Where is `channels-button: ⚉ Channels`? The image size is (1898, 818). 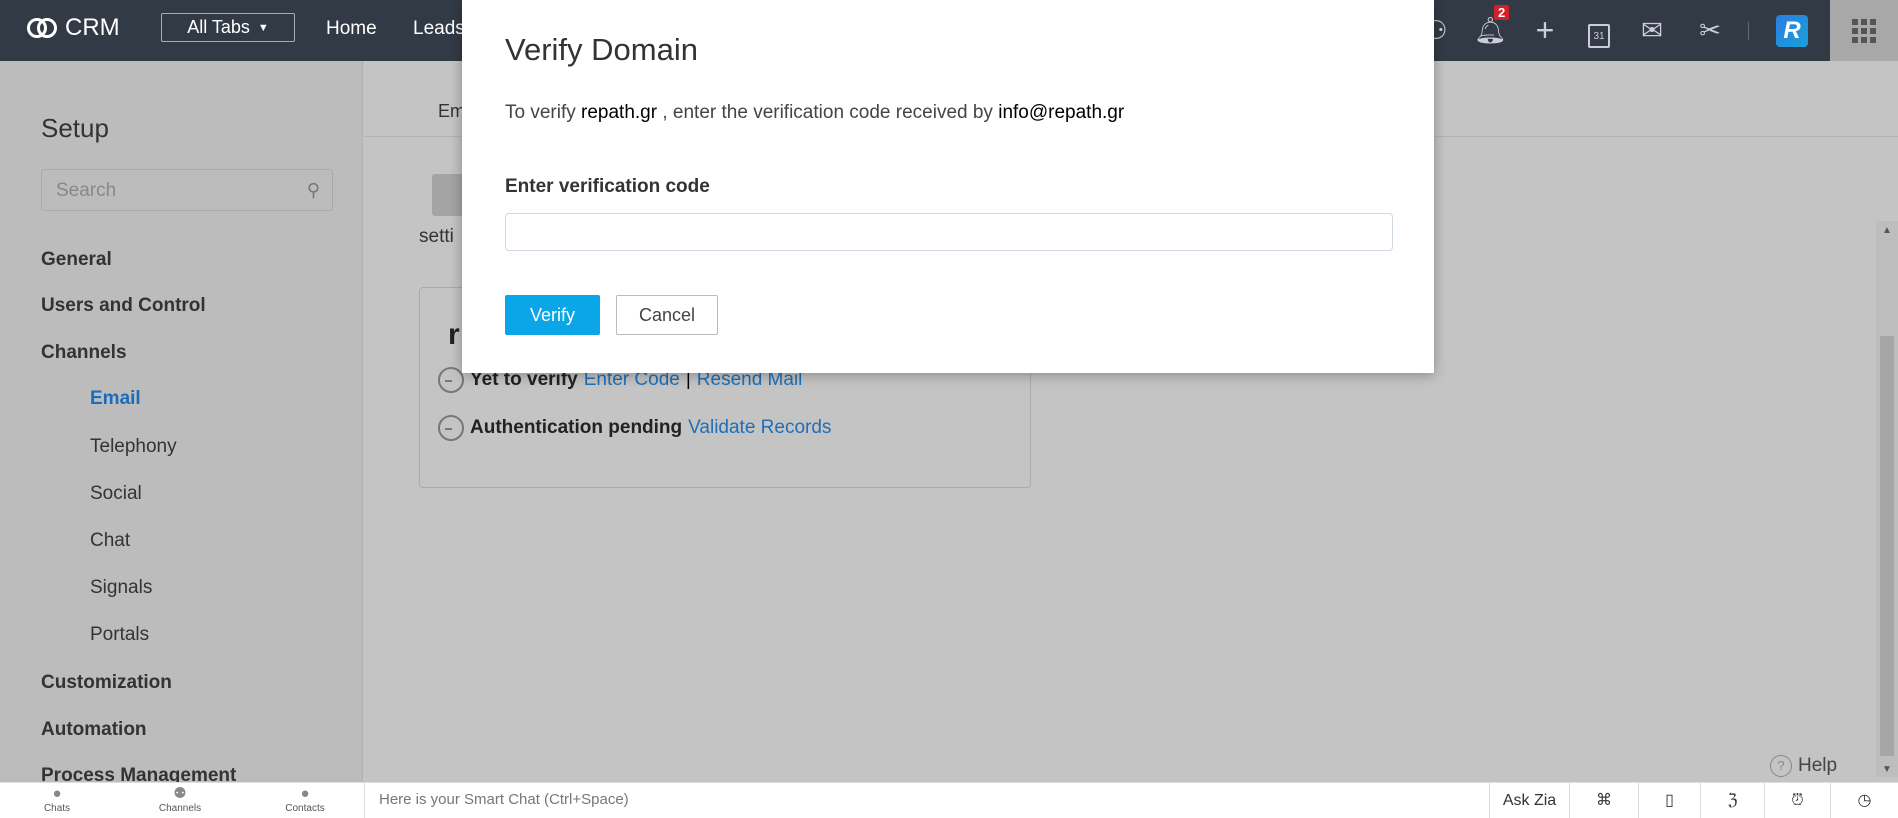 channels-button: ⚉ Channels is located at coordinates (180, 799).